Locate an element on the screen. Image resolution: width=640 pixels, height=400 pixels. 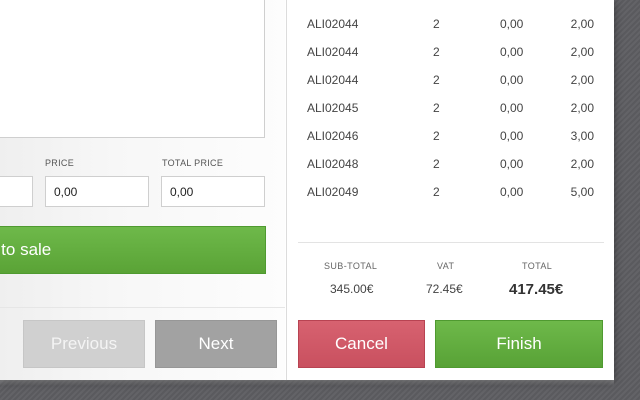
price-input: 0,00 is located at coordinates (97, 191).